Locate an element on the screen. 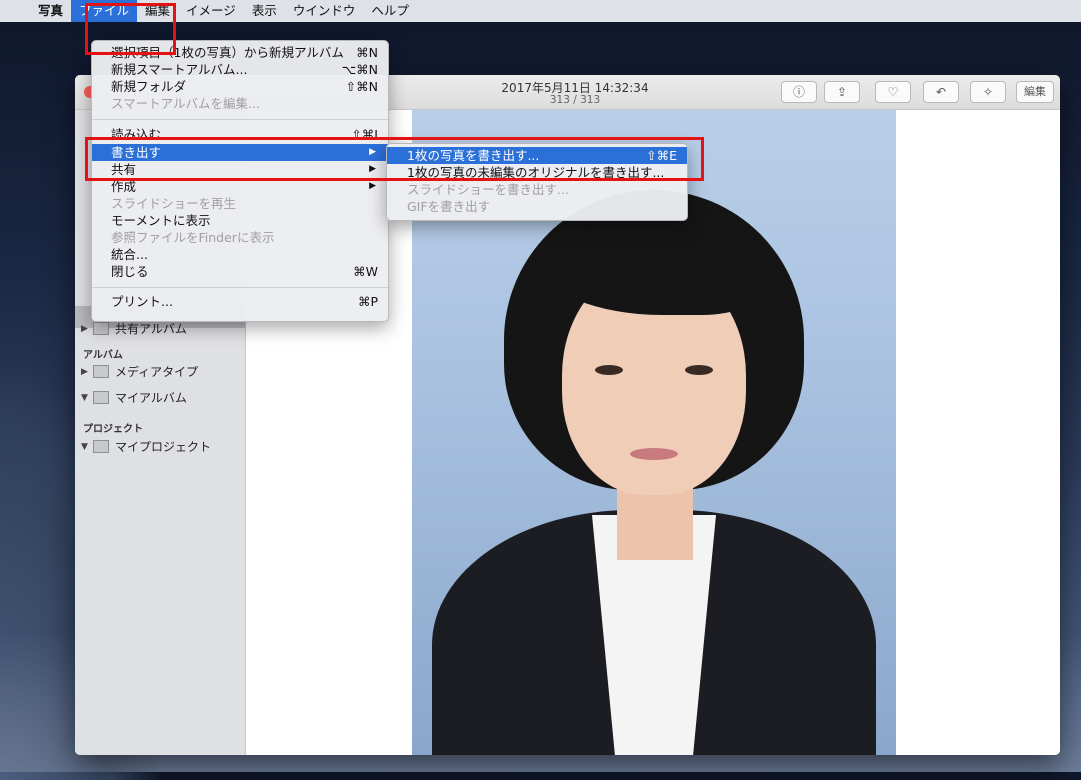 The width and height of the screenshot is (1081, 780). menu-item-share: 共有 ▶ is located at coordinates (240, 169).